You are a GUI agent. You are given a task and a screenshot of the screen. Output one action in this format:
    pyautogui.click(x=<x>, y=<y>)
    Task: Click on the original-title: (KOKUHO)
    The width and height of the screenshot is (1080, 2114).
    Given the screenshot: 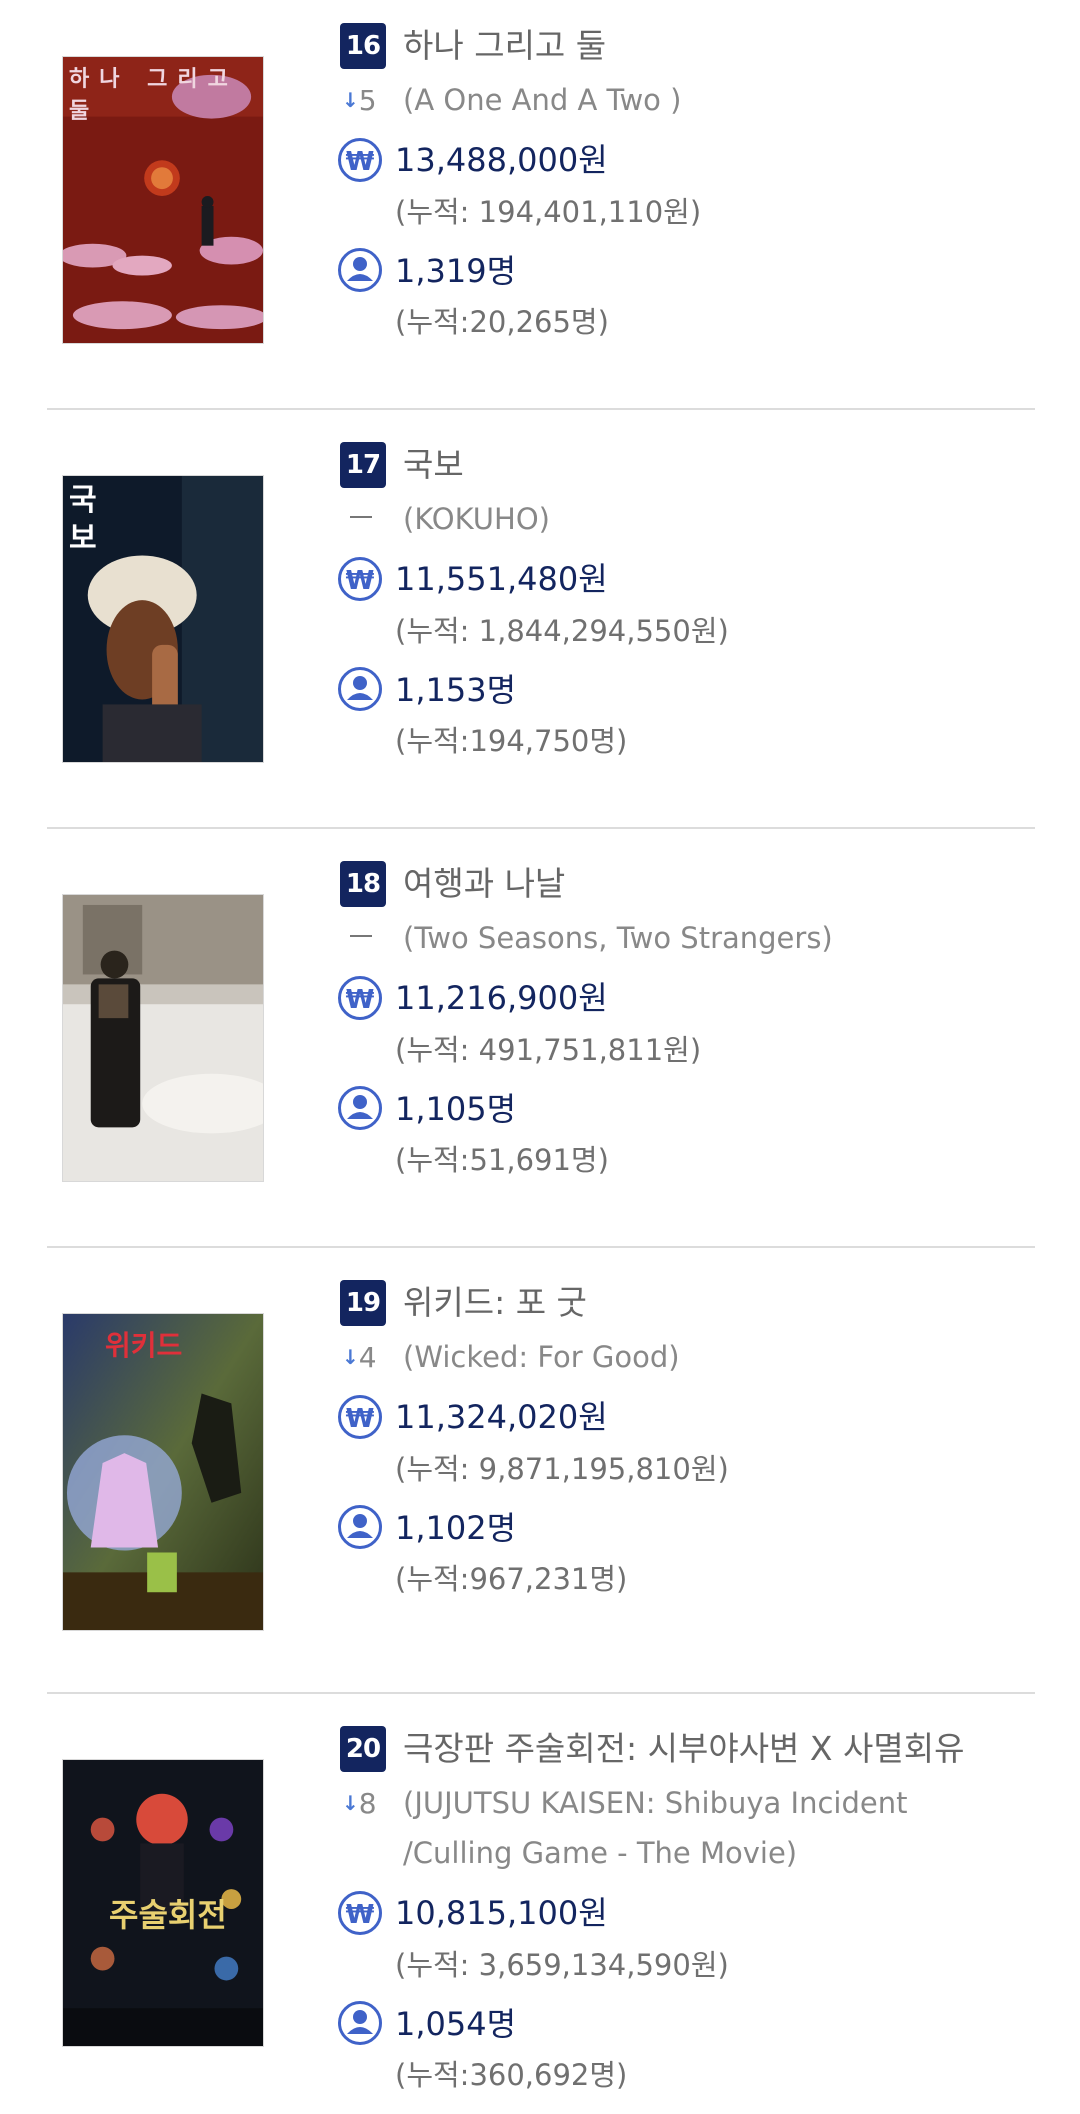 What is the action you would take?
    pyautogui.click(x=476, y=519)
    